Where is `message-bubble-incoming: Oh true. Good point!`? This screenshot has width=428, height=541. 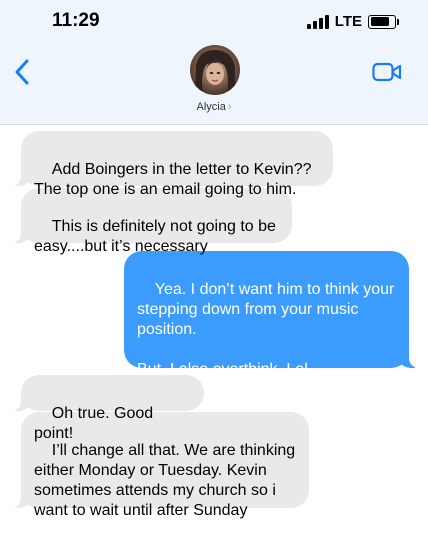
message-bubble-incoming: Oh true. Good point! is located at coordinates (106, 408).